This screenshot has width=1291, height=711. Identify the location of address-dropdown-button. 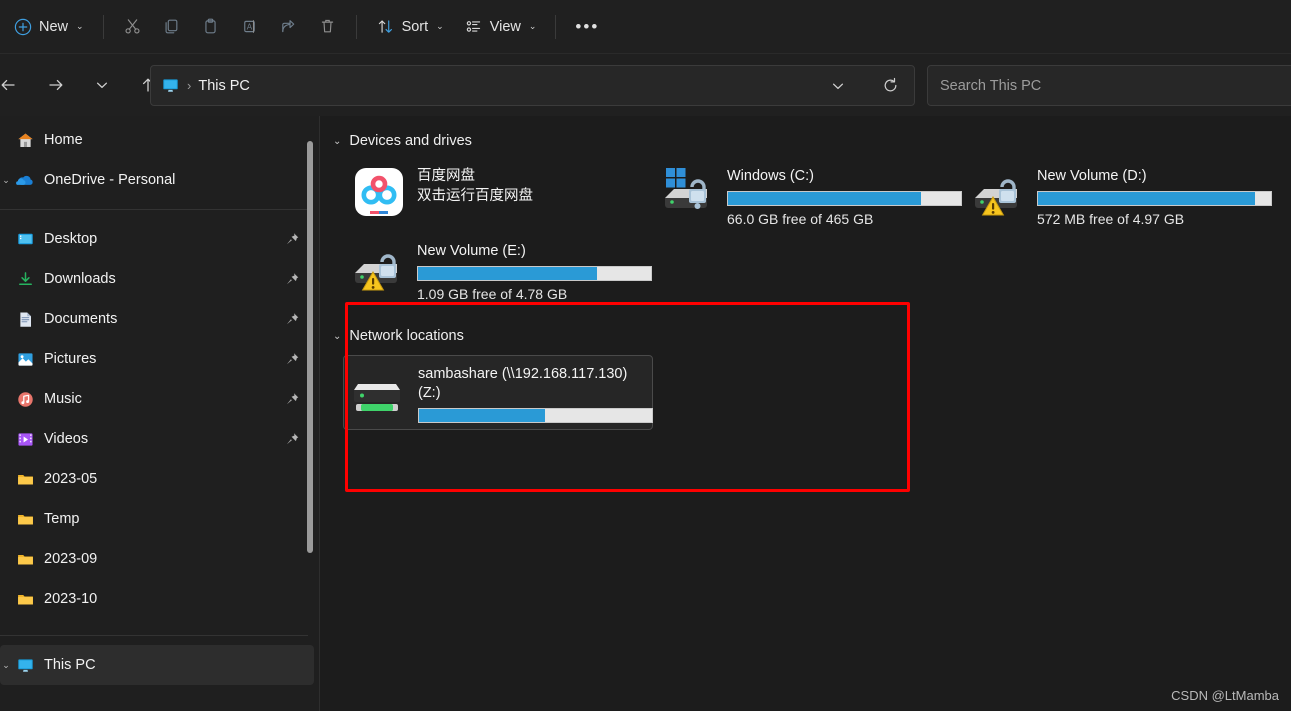
(838, 86).